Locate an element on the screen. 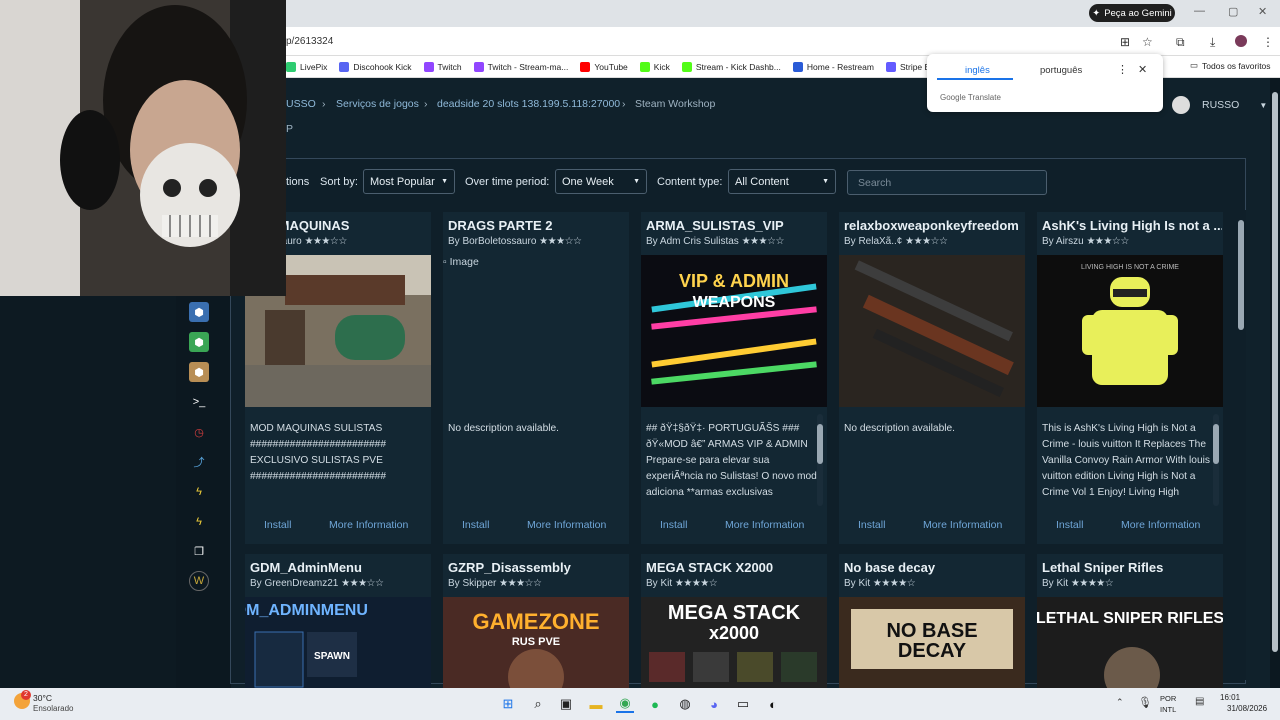  weather-desc: Ensolarado is located at coordinates (53, 708).